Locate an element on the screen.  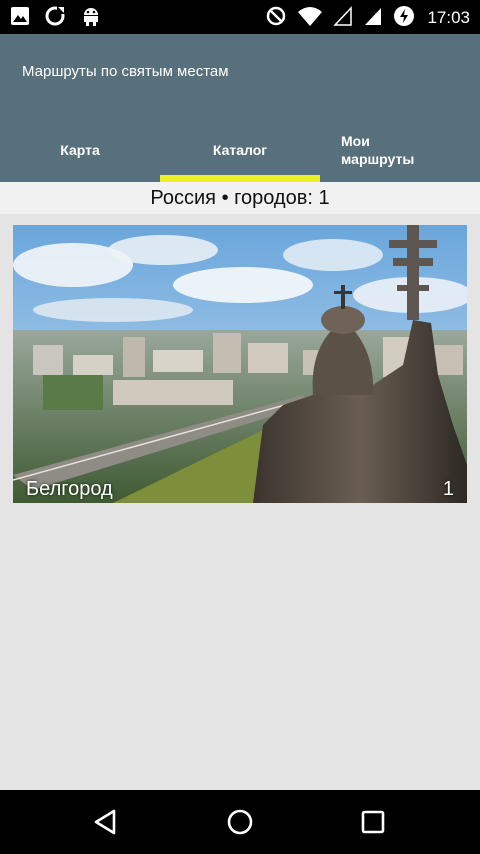
tab-catalog-label: Каталог is located at coordinates (240, 150).